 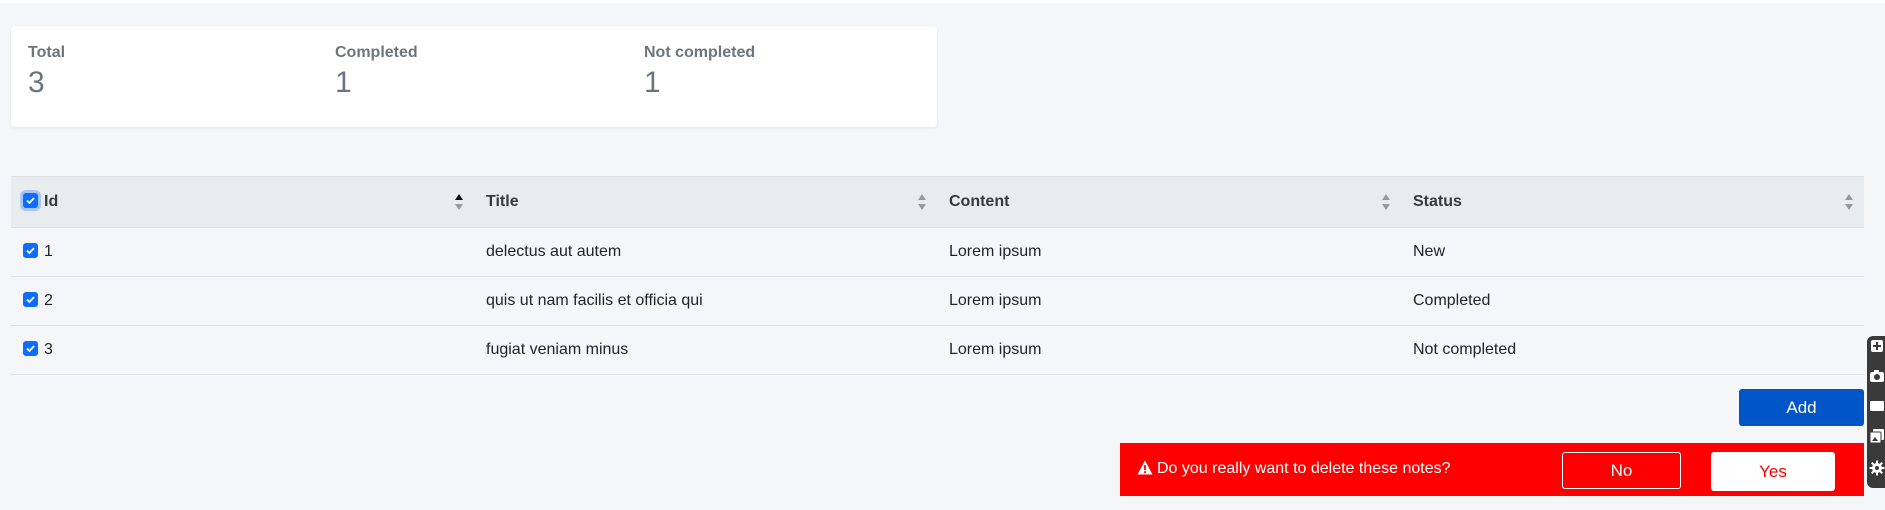 I want to click on stat-completed: Completed 1, so click(x=376, y=71).